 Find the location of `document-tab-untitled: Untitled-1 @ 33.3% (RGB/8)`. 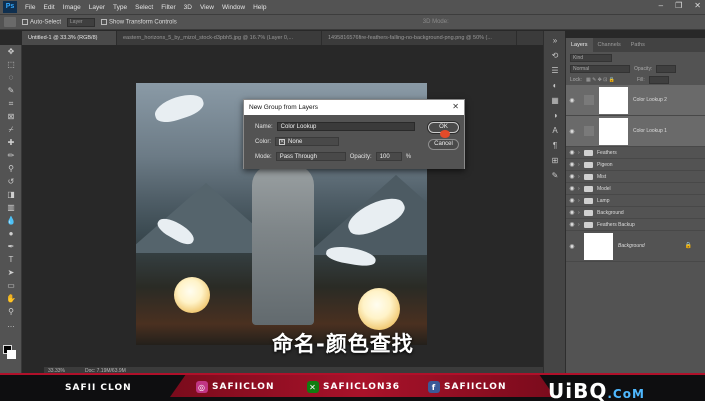

document-tab-untitled: Untitled-1 @ 33.3% (RGB/8) is located at coordinates (69, 38).